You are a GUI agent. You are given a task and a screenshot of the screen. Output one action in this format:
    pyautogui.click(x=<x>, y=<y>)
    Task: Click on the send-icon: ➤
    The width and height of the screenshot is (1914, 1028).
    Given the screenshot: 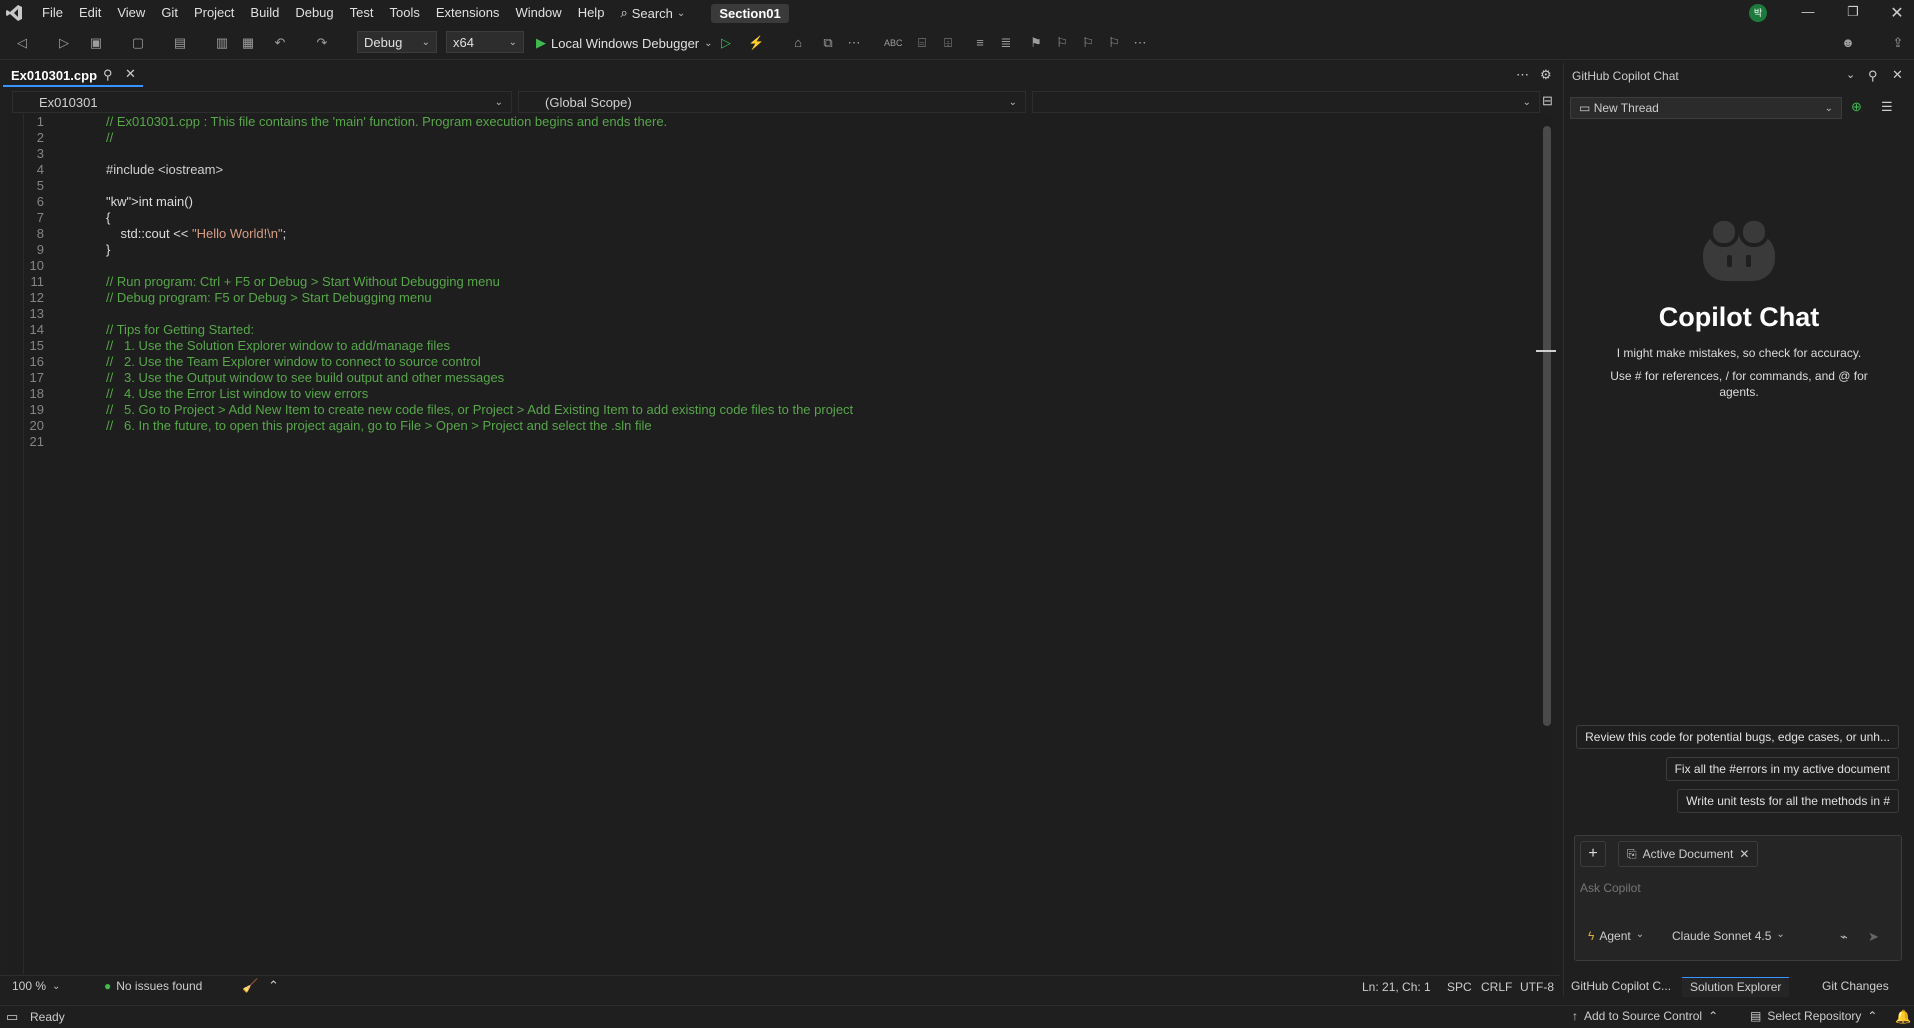 What is the action you would take?
    pyautogui.click(x=1873, y=937)
    